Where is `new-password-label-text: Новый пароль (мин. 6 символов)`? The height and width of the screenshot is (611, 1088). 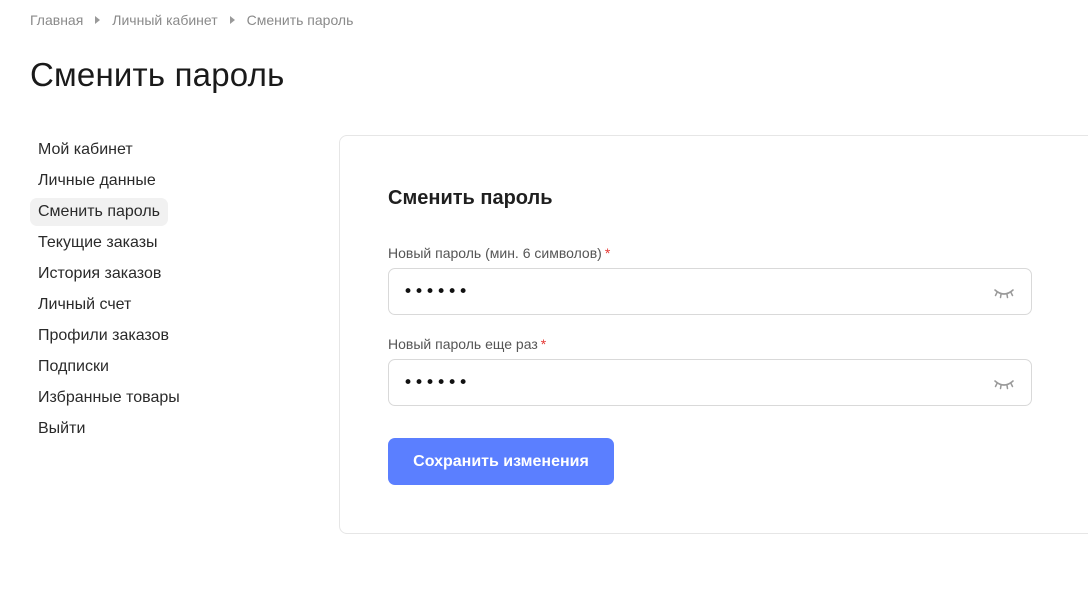 new-password-label-text: Новый пароль (мин. 6 символов) is located at coordinates (495, 253).